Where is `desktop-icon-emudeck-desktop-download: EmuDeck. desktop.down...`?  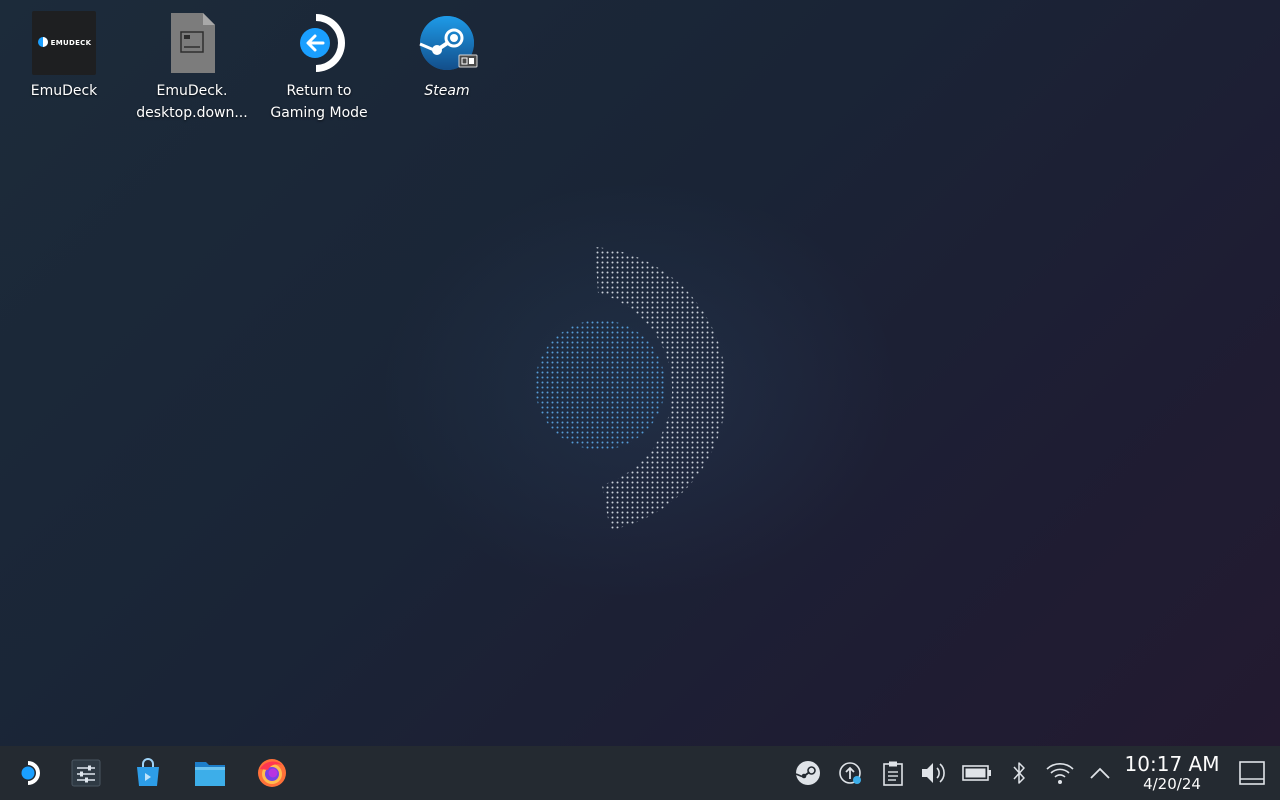 desktop-icon-emudeck-desktop-download: EmuDeck. desktop.down... is located at coordinates (192, 67).